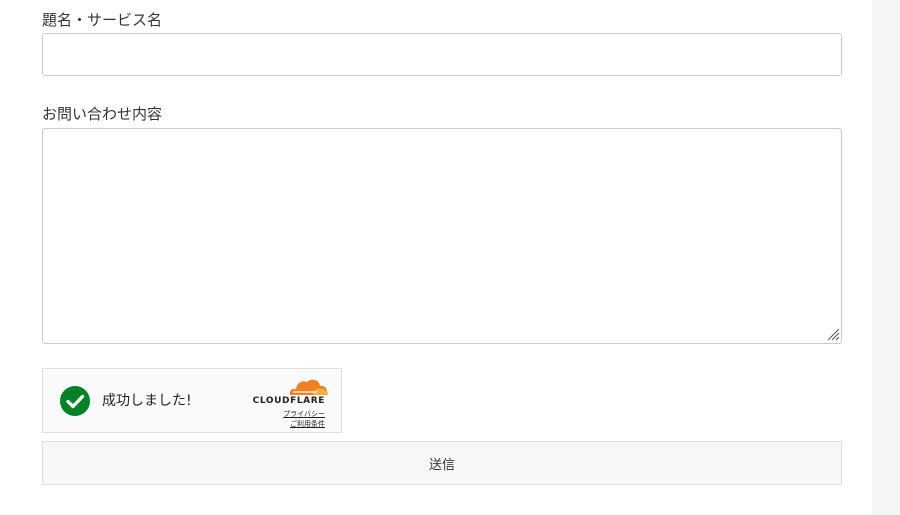 This screenshot has height=515, width=900. What do you see at coordinates (102, 114) in the screenshot?
I see `content-field-label: お問い合わせ内容` at bounding box center [102, 114].